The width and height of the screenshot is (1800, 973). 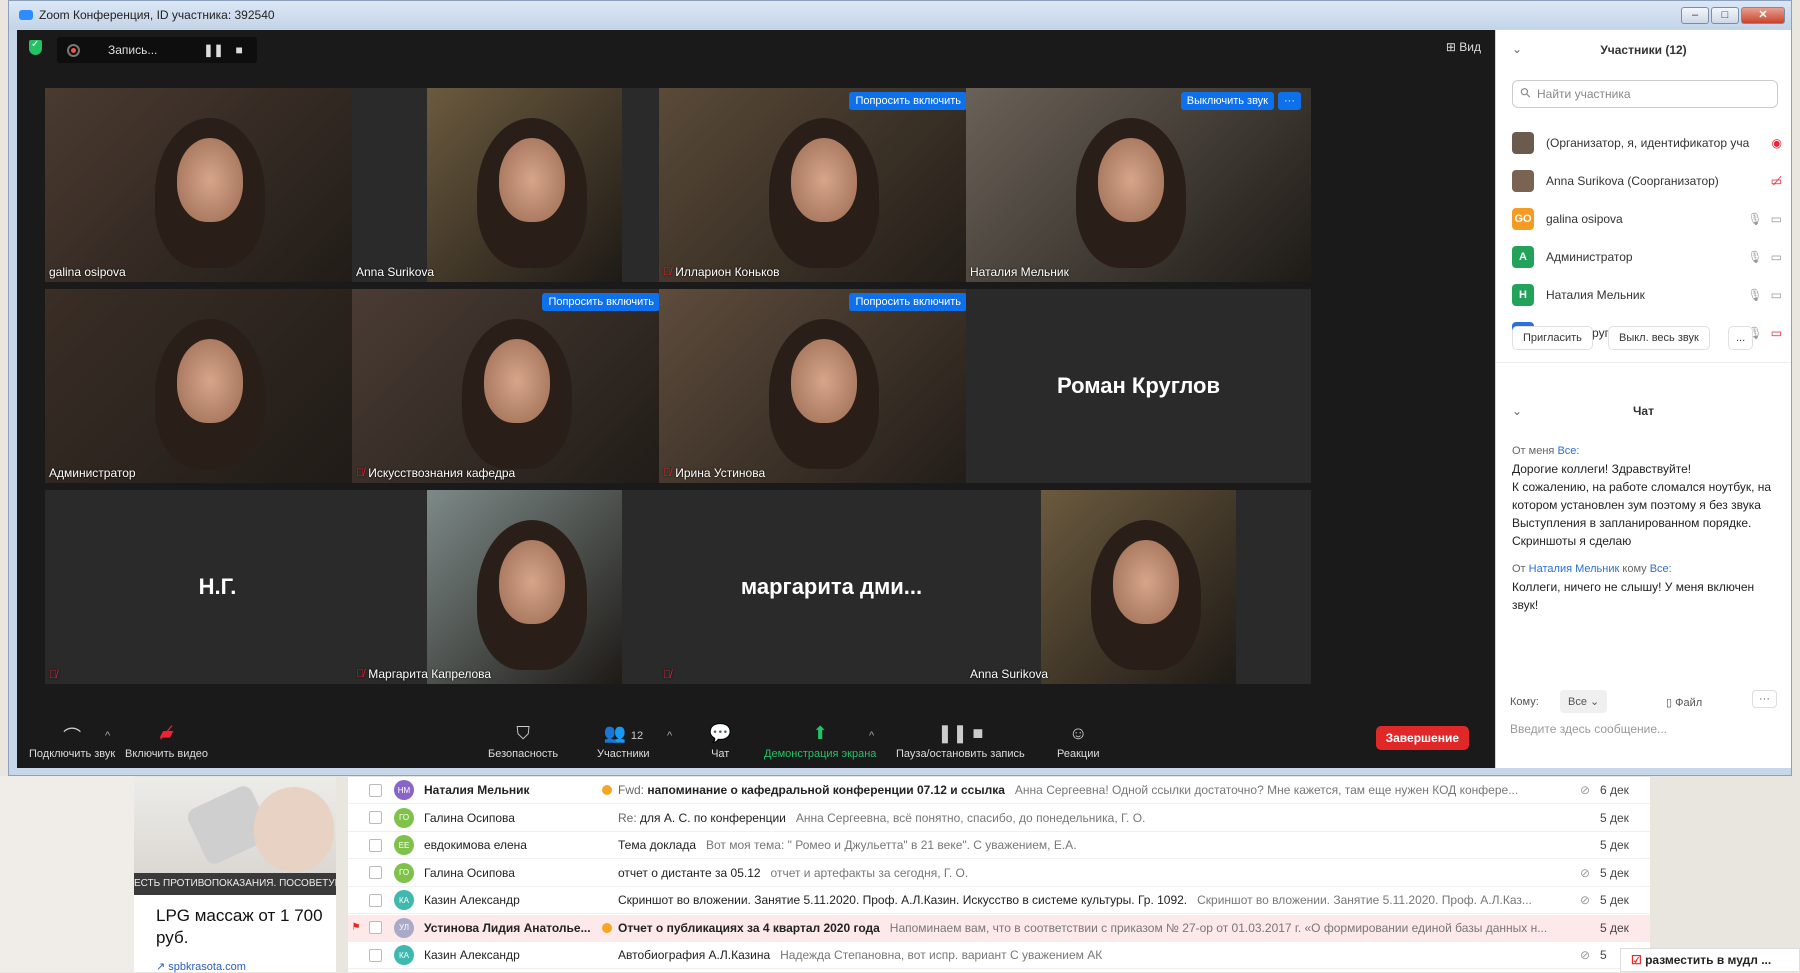 What do you see at coordinates (871, 736) in the screenshot?
I see `share-options-chevron-icon: ^` at bounding box center [871, 736].